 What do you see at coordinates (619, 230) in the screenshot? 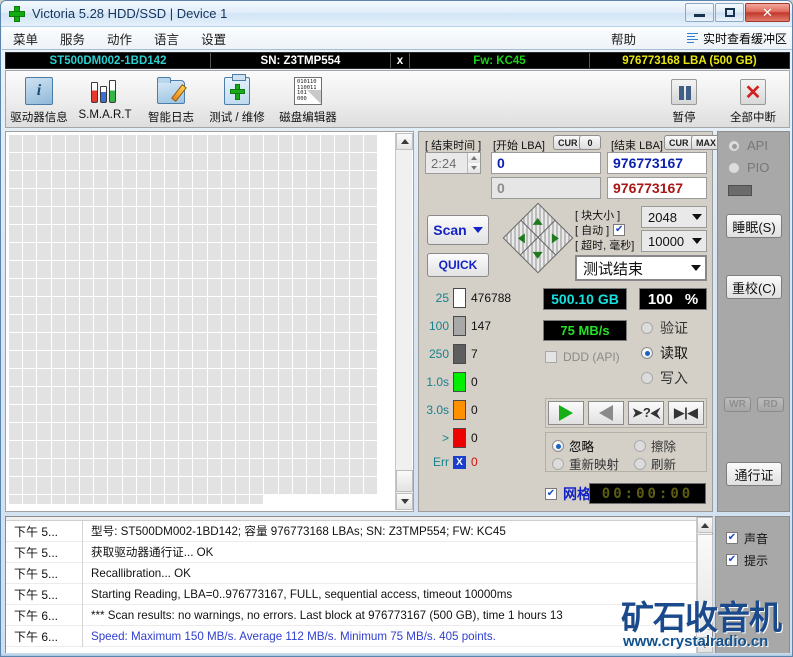
I see `auto-checkbox: ✔` at bounding box center [619, 230].